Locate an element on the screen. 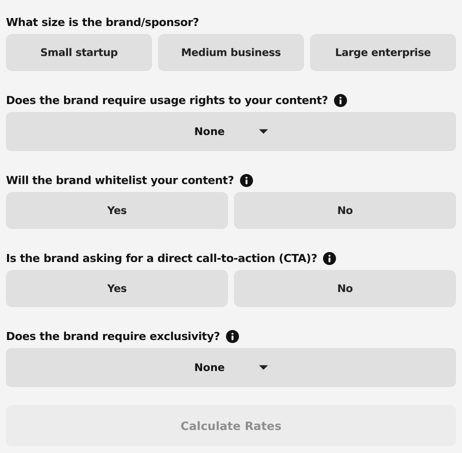 This screenshot has width=462, height=453. question-label: Does the brand require exclusivity? is located at coordinates (113, 336).